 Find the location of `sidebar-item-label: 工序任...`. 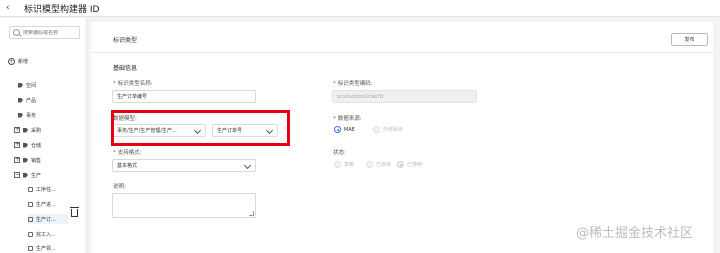

sidebar-item-label: 工序任... is located at coordinates (46, 189).